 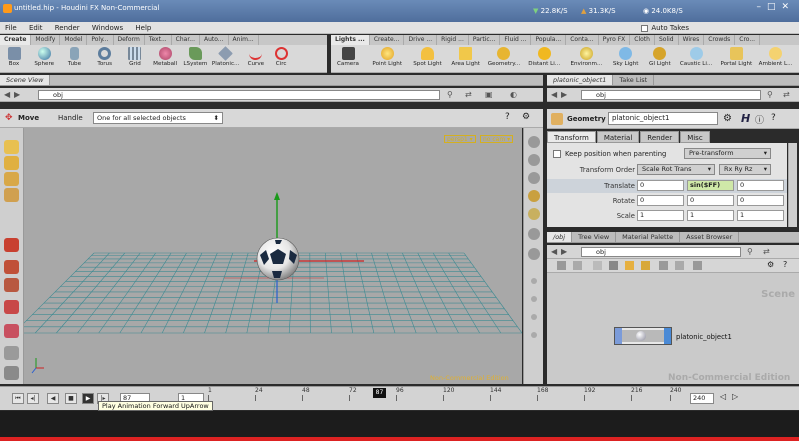 I want to click on network-node-platonic, so click(x=643, y=336).